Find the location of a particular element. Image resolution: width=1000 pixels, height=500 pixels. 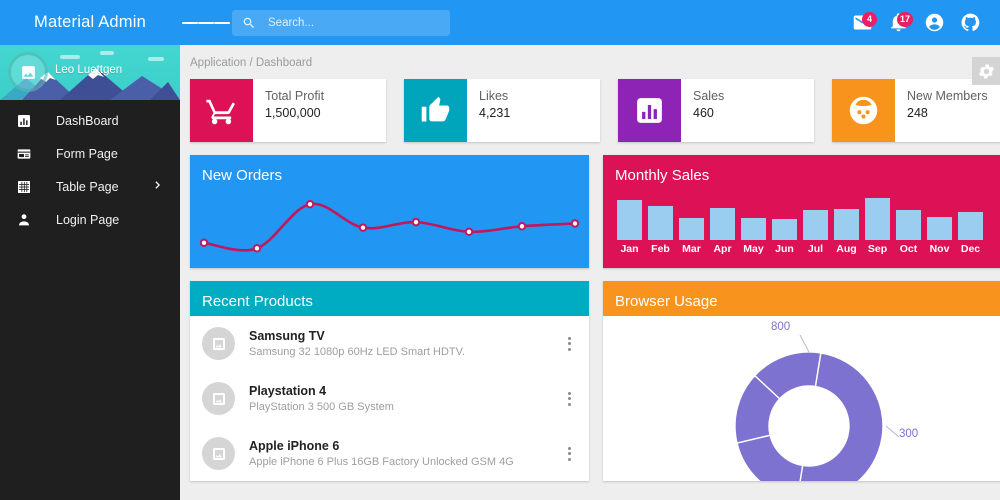

new-orders-line-chart is located at coordinates (389, 226).